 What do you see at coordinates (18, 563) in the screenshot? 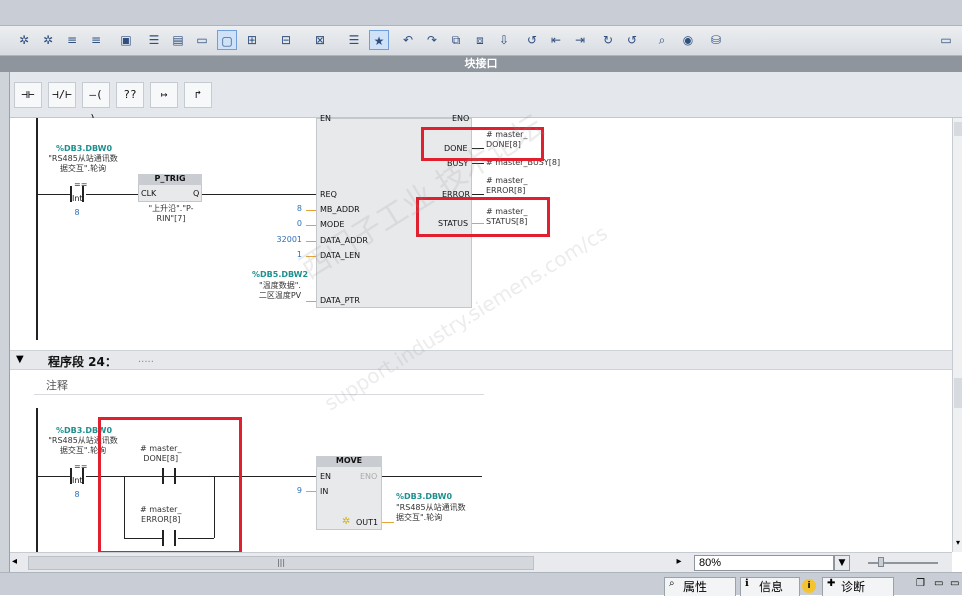
I see `scroll-left-icon: ◂` at bounding box center [18, 563].